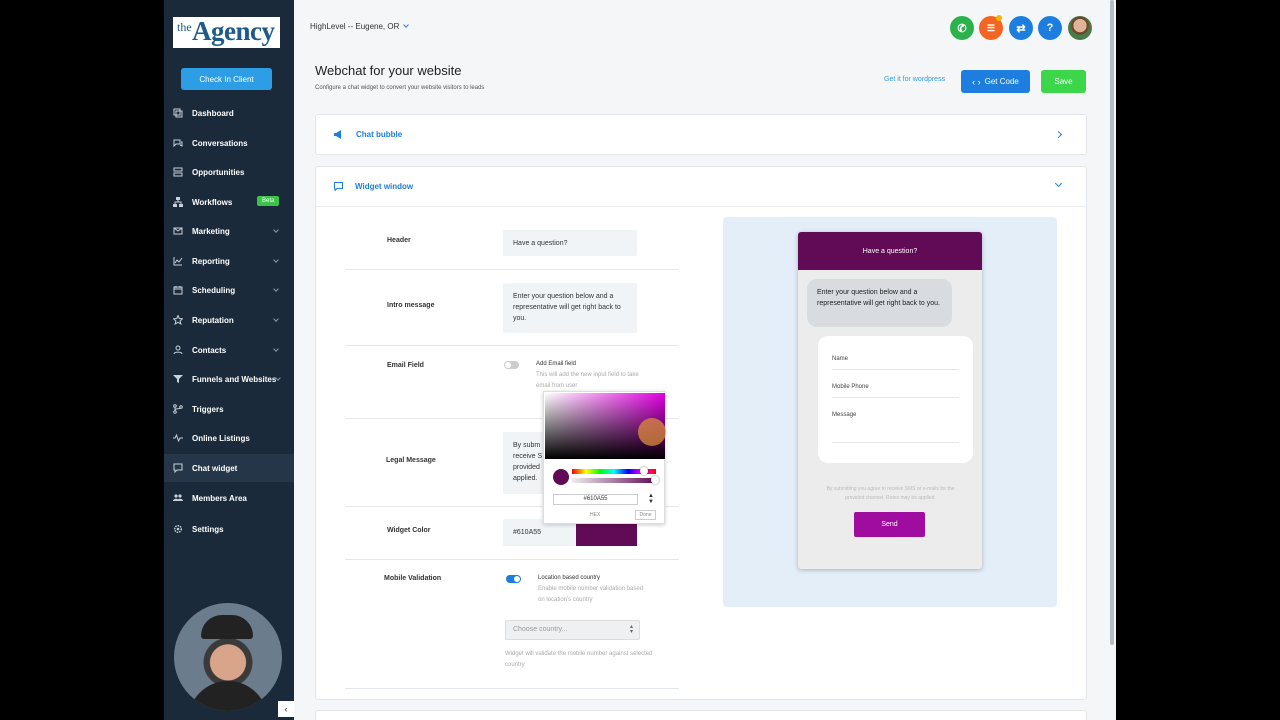  What do you see at coordinates (218, 172) in the screenshot?
I see `sidebar-item-label: Opportunities` at bounding box center [218, 172].